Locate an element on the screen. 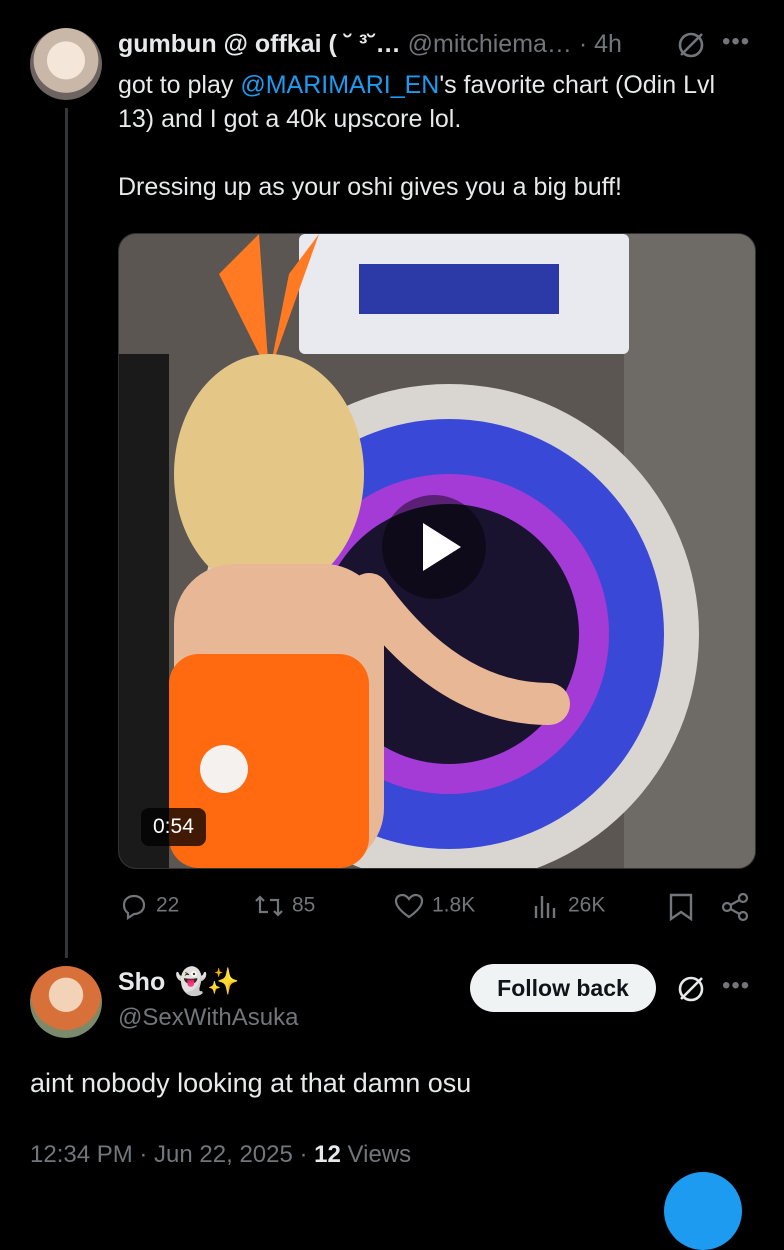  reply-metadata: 12:34 PM · Jun 22, 2025 · 12 Views is located at coordinates (220, 1155).